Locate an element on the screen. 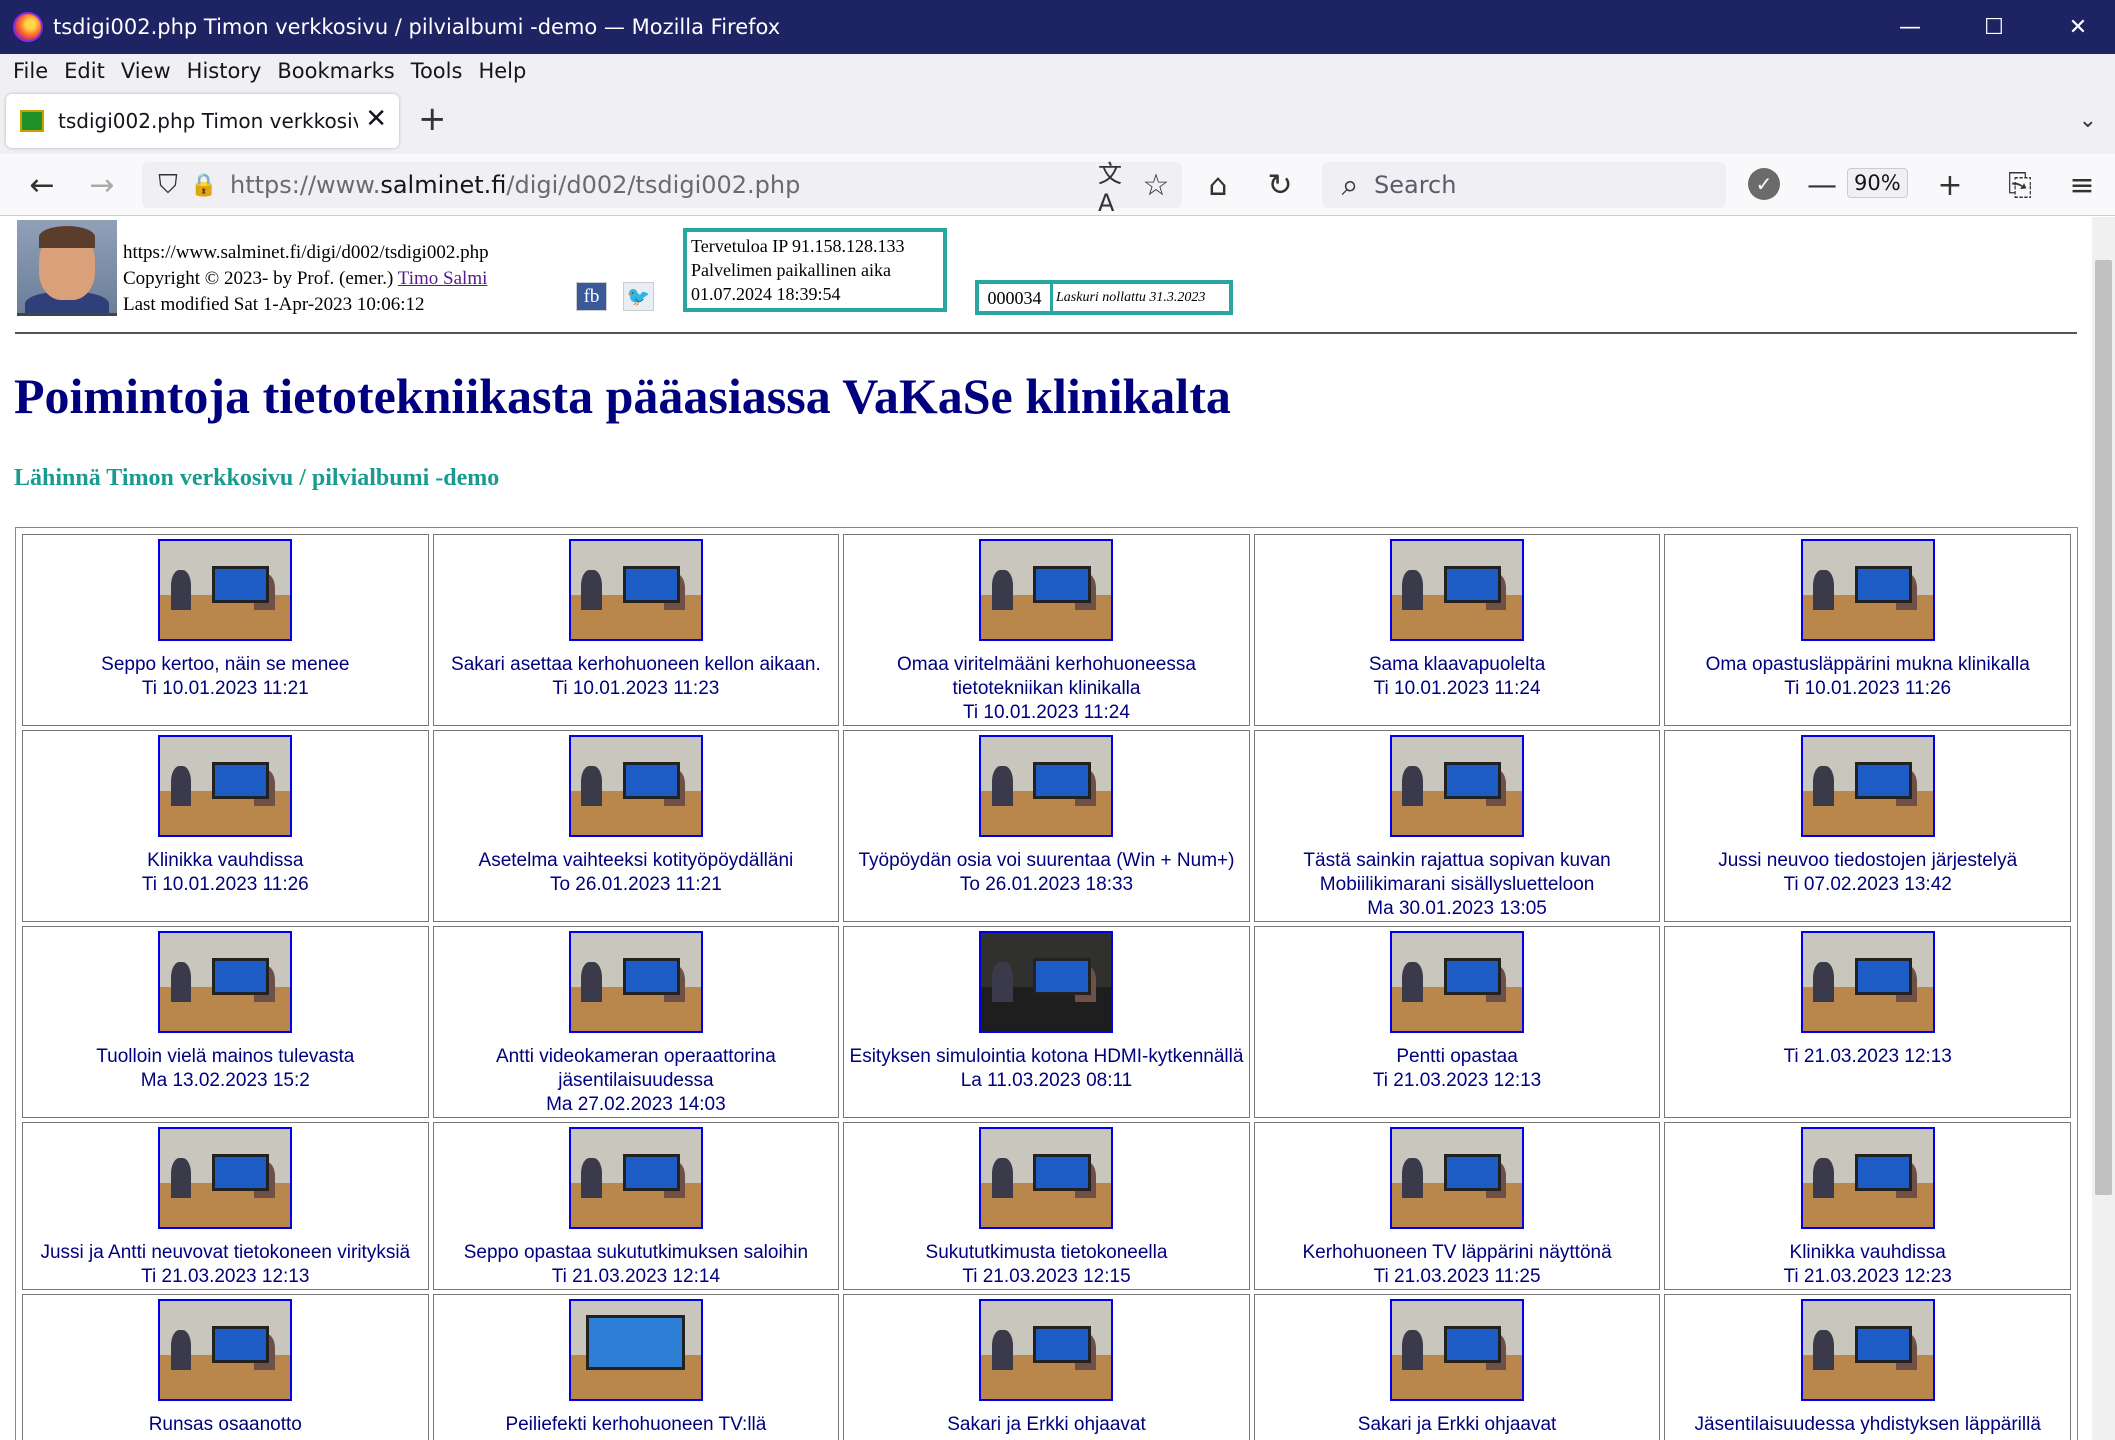 The image size is (2115, 1440). menu-tools: Tools is located at coordinates (437, 71).